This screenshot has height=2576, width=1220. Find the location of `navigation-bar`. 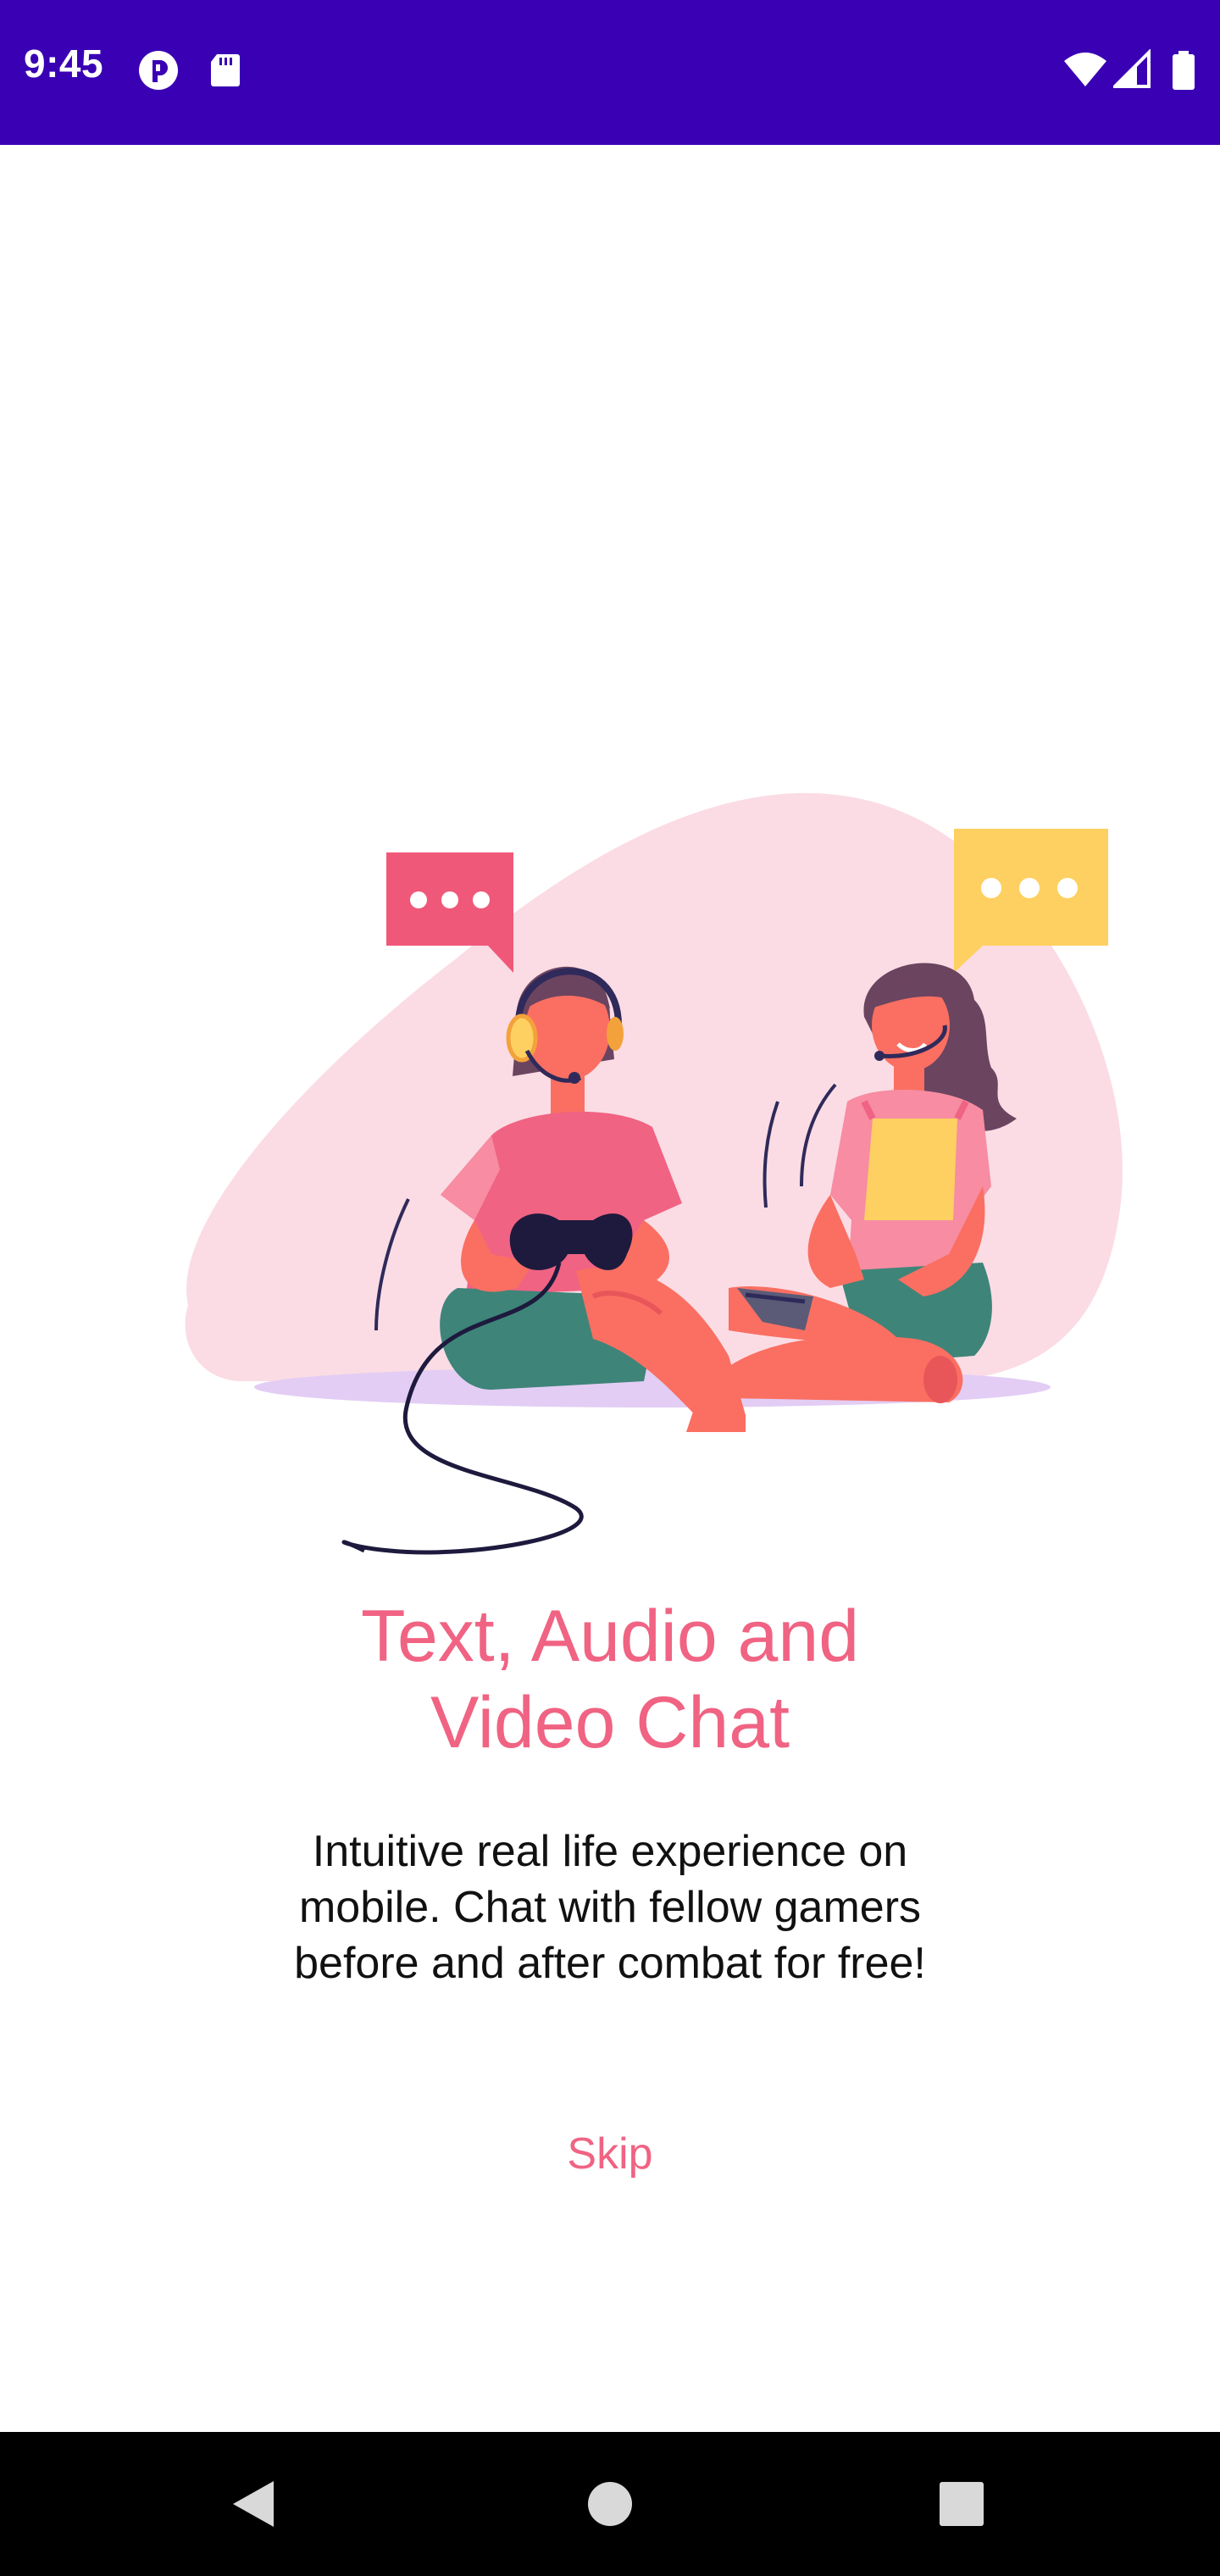

navigation-bar is located at coordinates (610, 2504).